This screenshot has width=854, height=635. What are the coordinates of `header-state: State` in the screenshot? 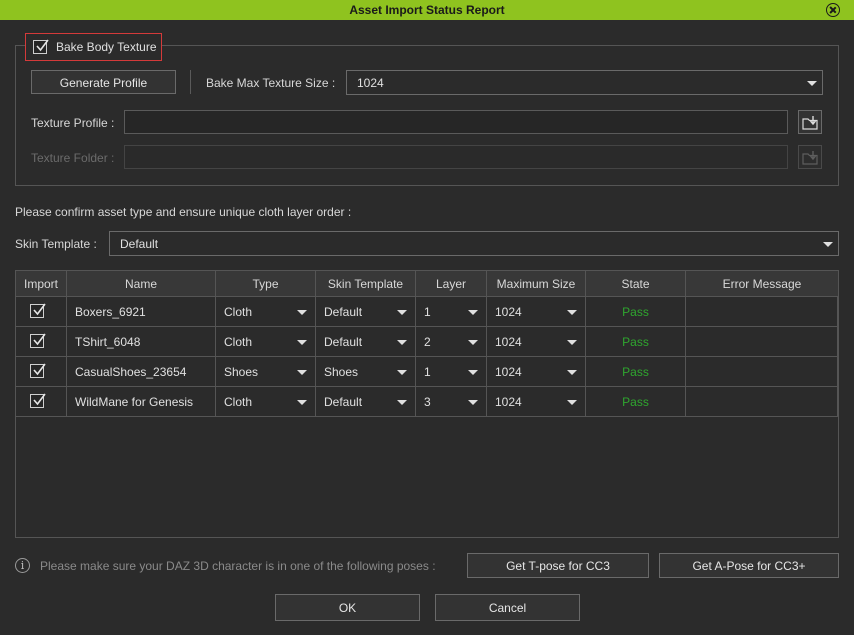 It's located at (636, 284).